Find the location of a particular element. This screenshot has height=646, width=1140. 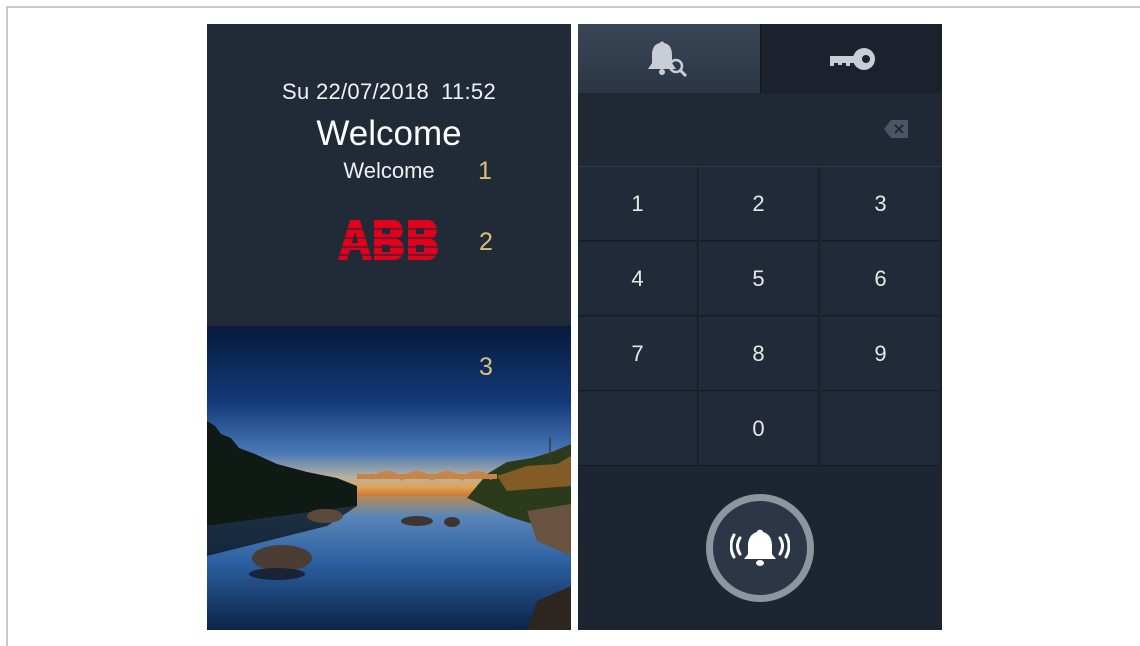

key-6: 6 is located at coordinates (881, 279).